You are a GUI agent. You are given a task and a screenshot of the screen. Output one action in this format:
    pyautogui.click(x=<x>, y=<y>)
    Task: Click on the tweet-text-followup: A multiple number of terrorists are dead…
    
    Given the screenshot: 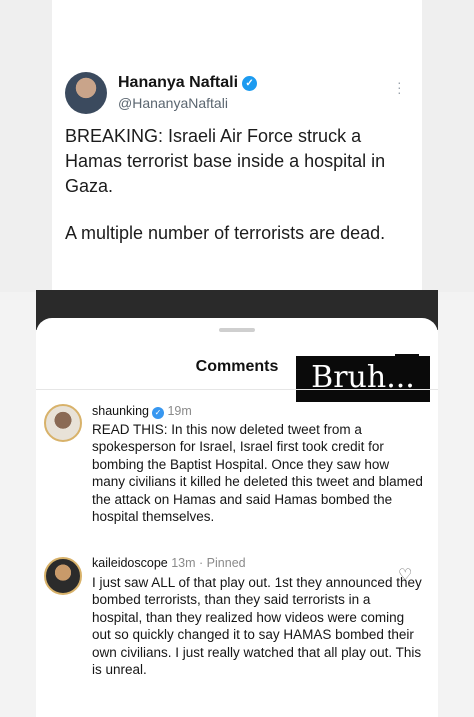 What is the action you would take?
    pyautogui.click(x=225, y=233)
    